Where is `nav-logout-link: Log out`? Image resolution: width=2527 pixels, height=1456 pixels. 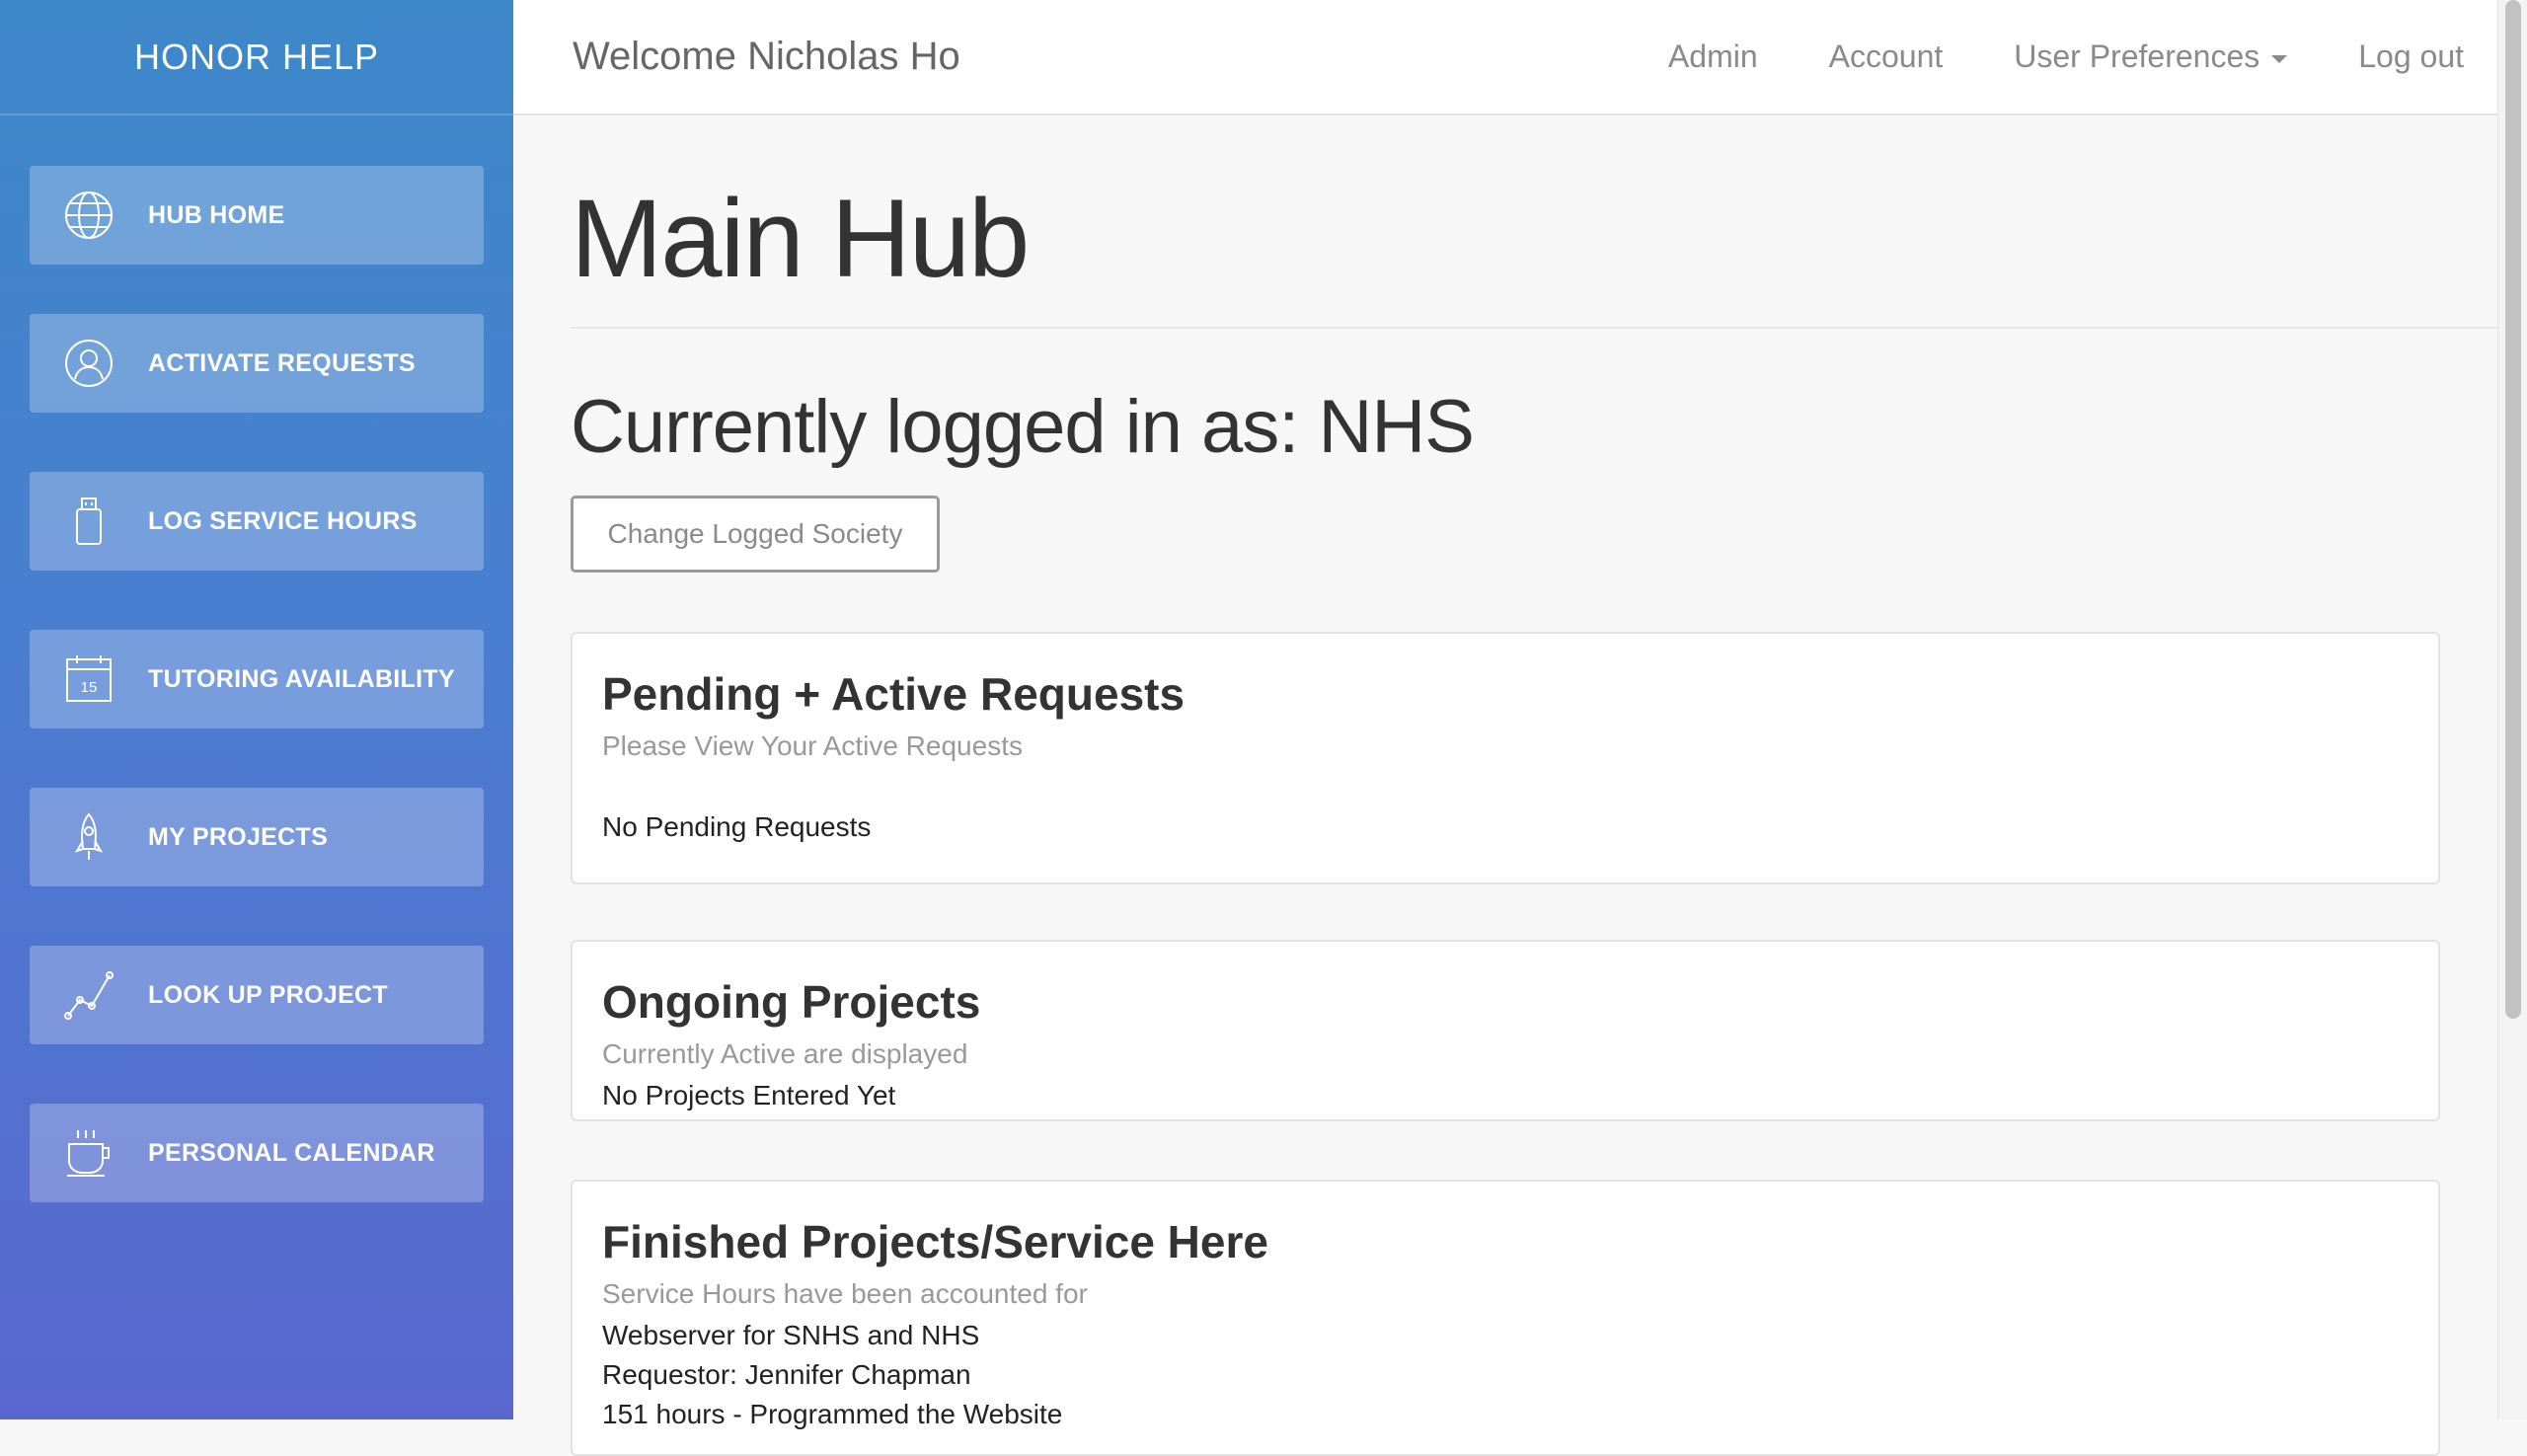
nav-logout-link: Log out is located at coordinates (2411, 56).